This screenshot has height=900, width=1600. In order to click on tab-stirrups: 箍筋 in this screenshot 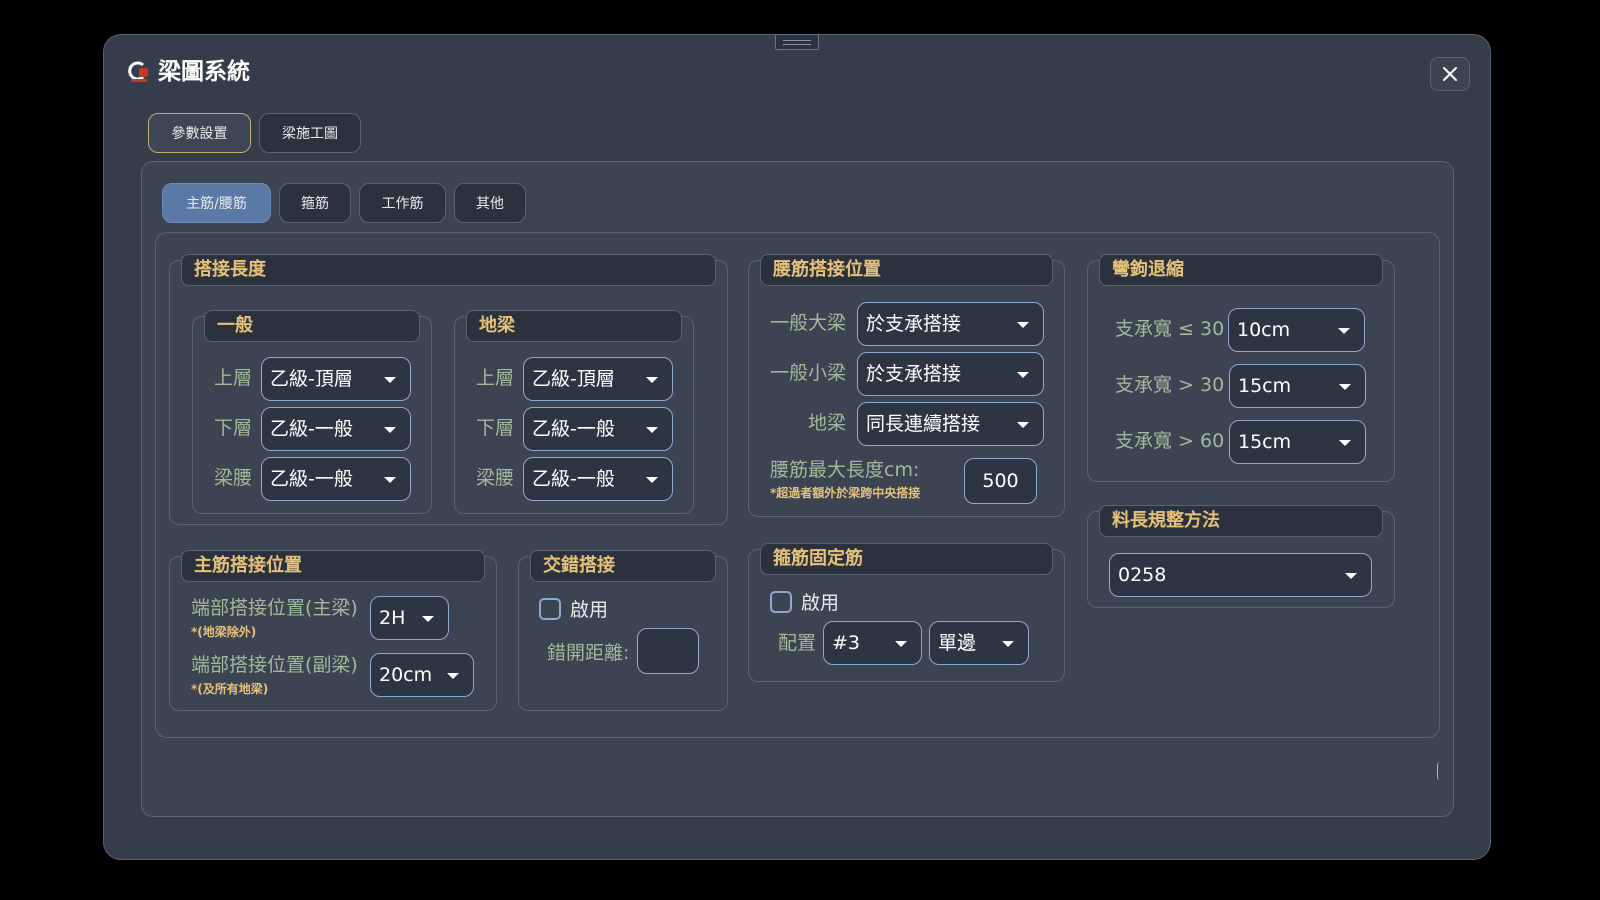, I will do `click(315, 203)`.